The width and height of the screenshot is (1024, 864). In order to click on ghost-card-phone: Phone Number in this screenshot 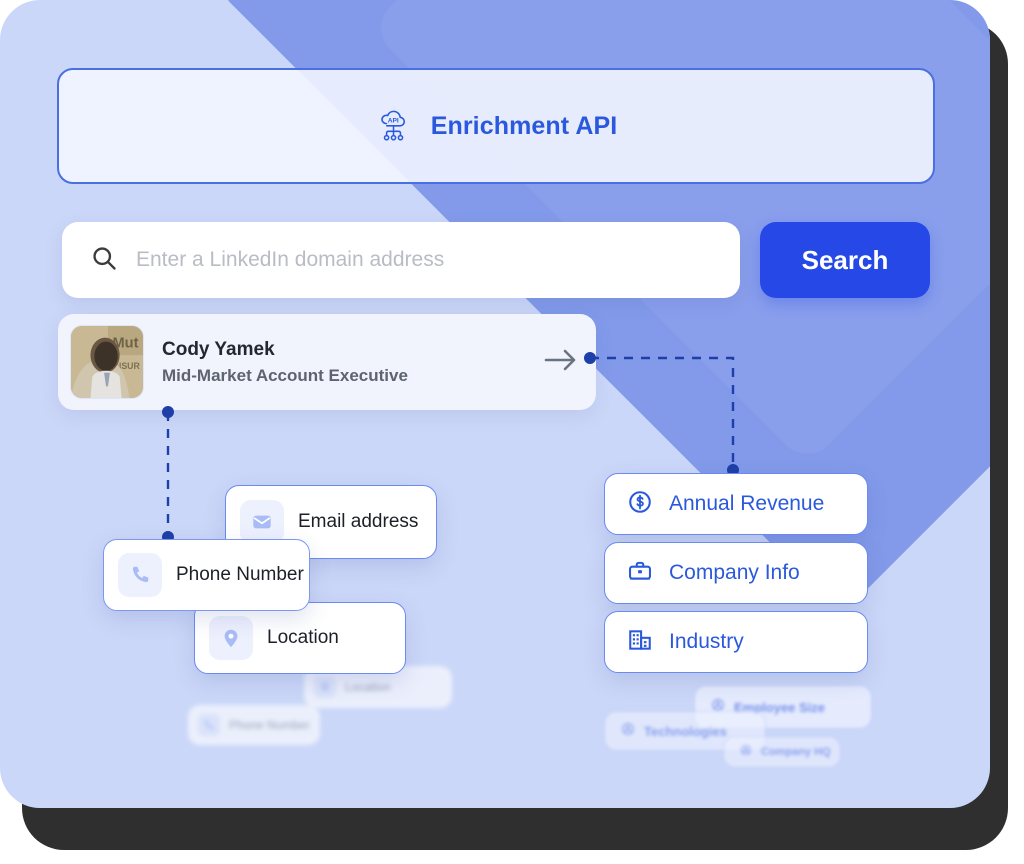, I will do `click(254, 725)`.